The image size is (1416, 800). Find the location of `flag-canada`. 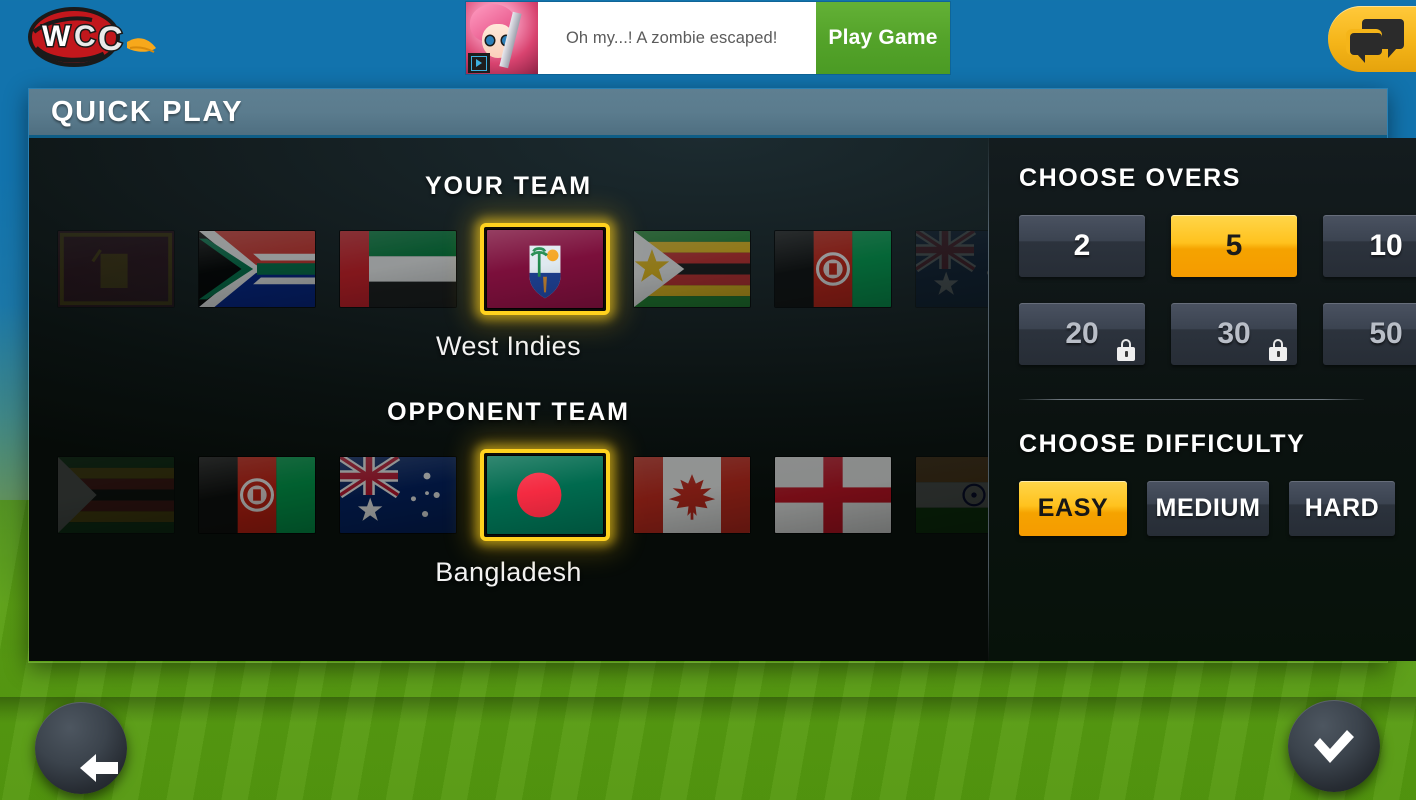

flag-canada is located at coordinates (692, 495).